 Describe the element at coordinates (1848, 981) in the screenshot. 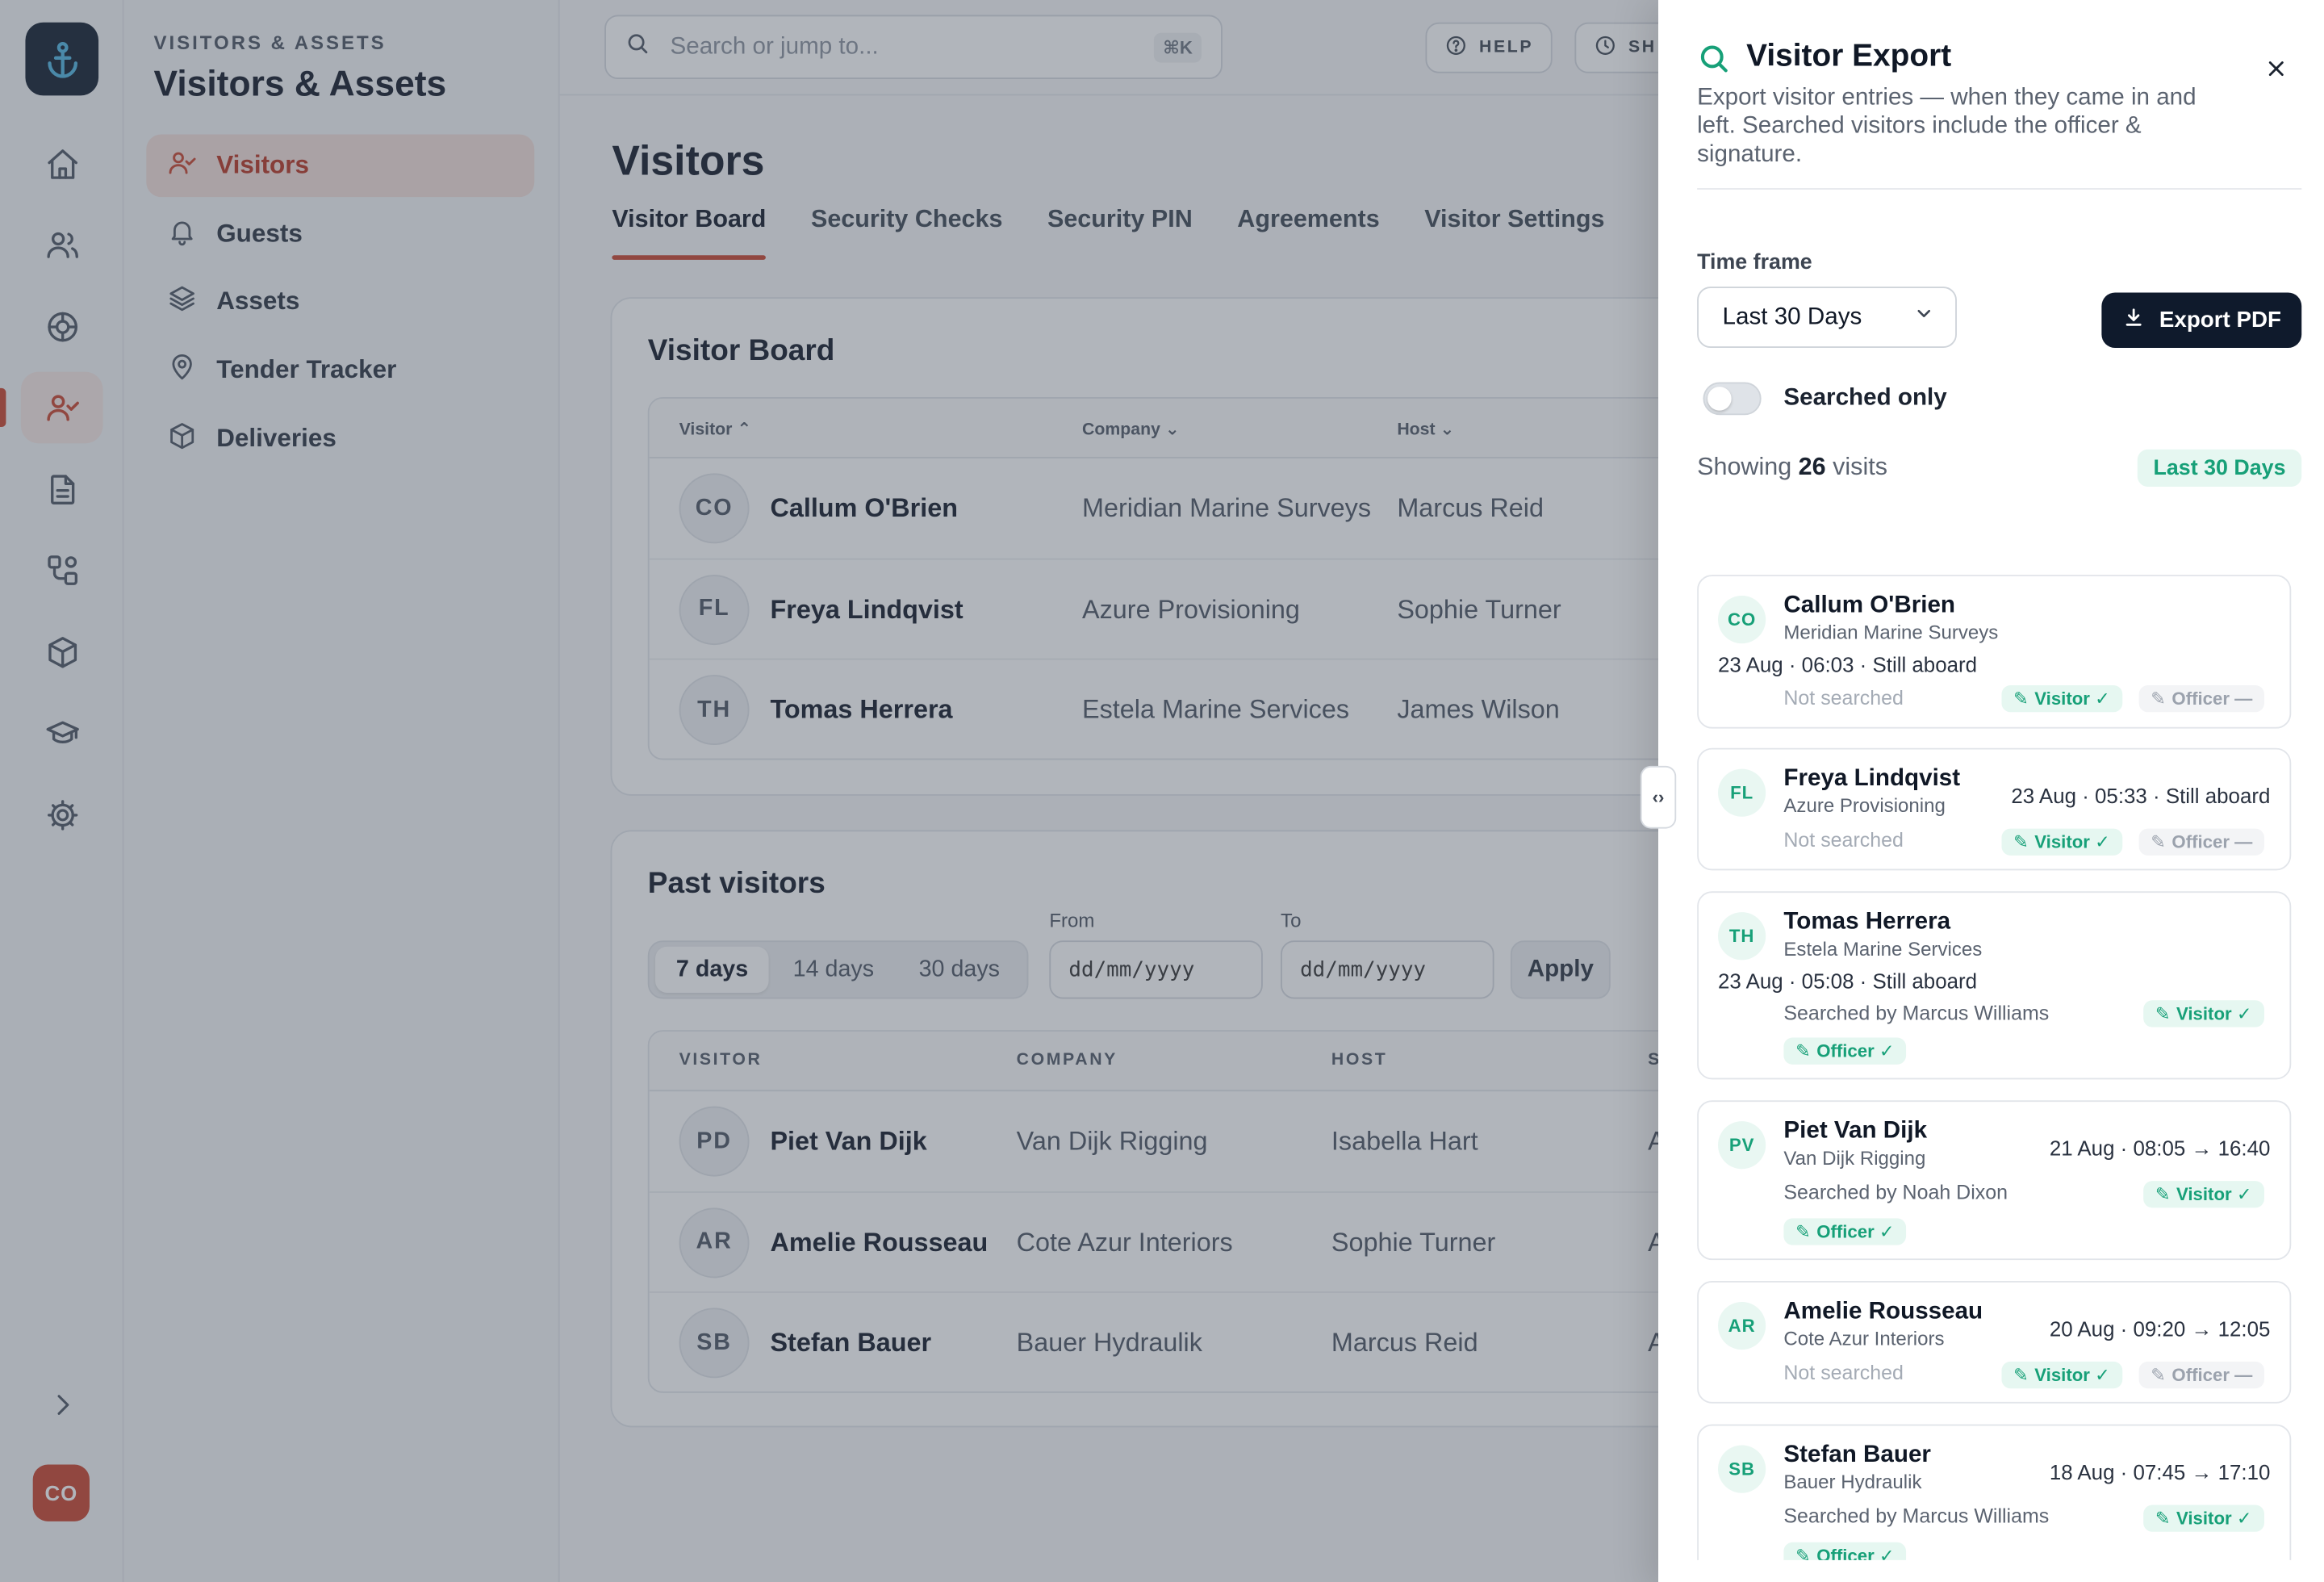

I see `visit-time: 23 Aug · 05:08 · Still aboard` at that location.